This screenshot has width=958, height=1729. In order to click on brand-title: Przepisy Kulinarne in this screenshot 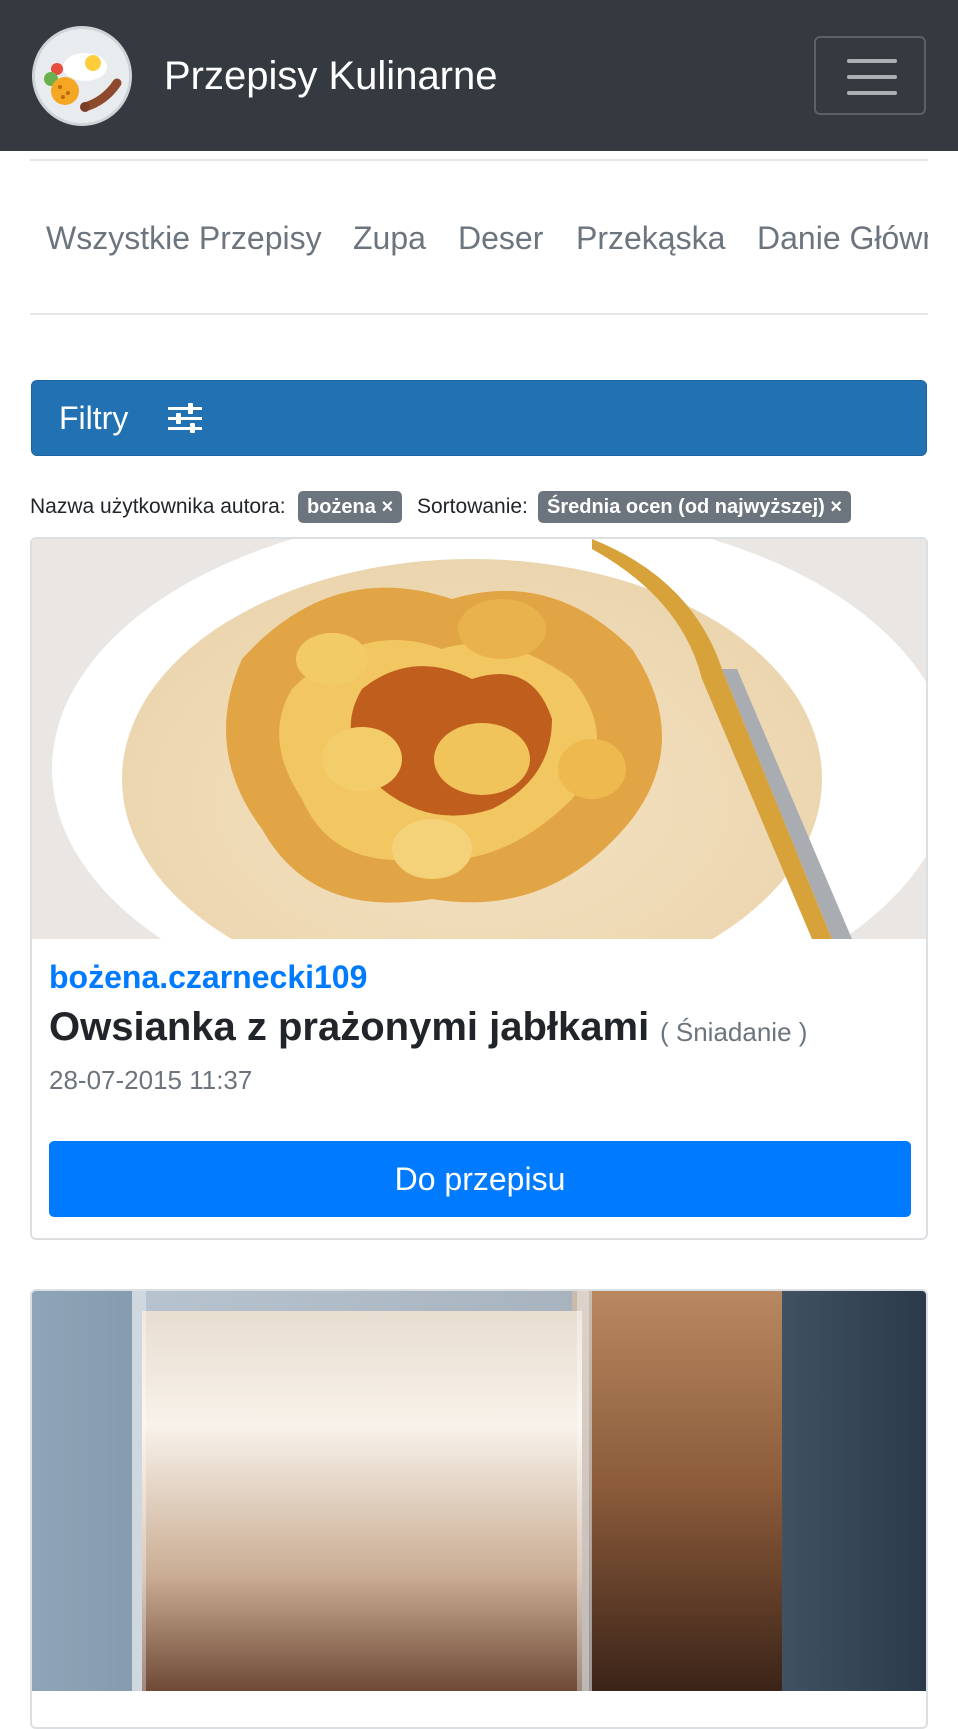, I will do `click(331, 76)`.